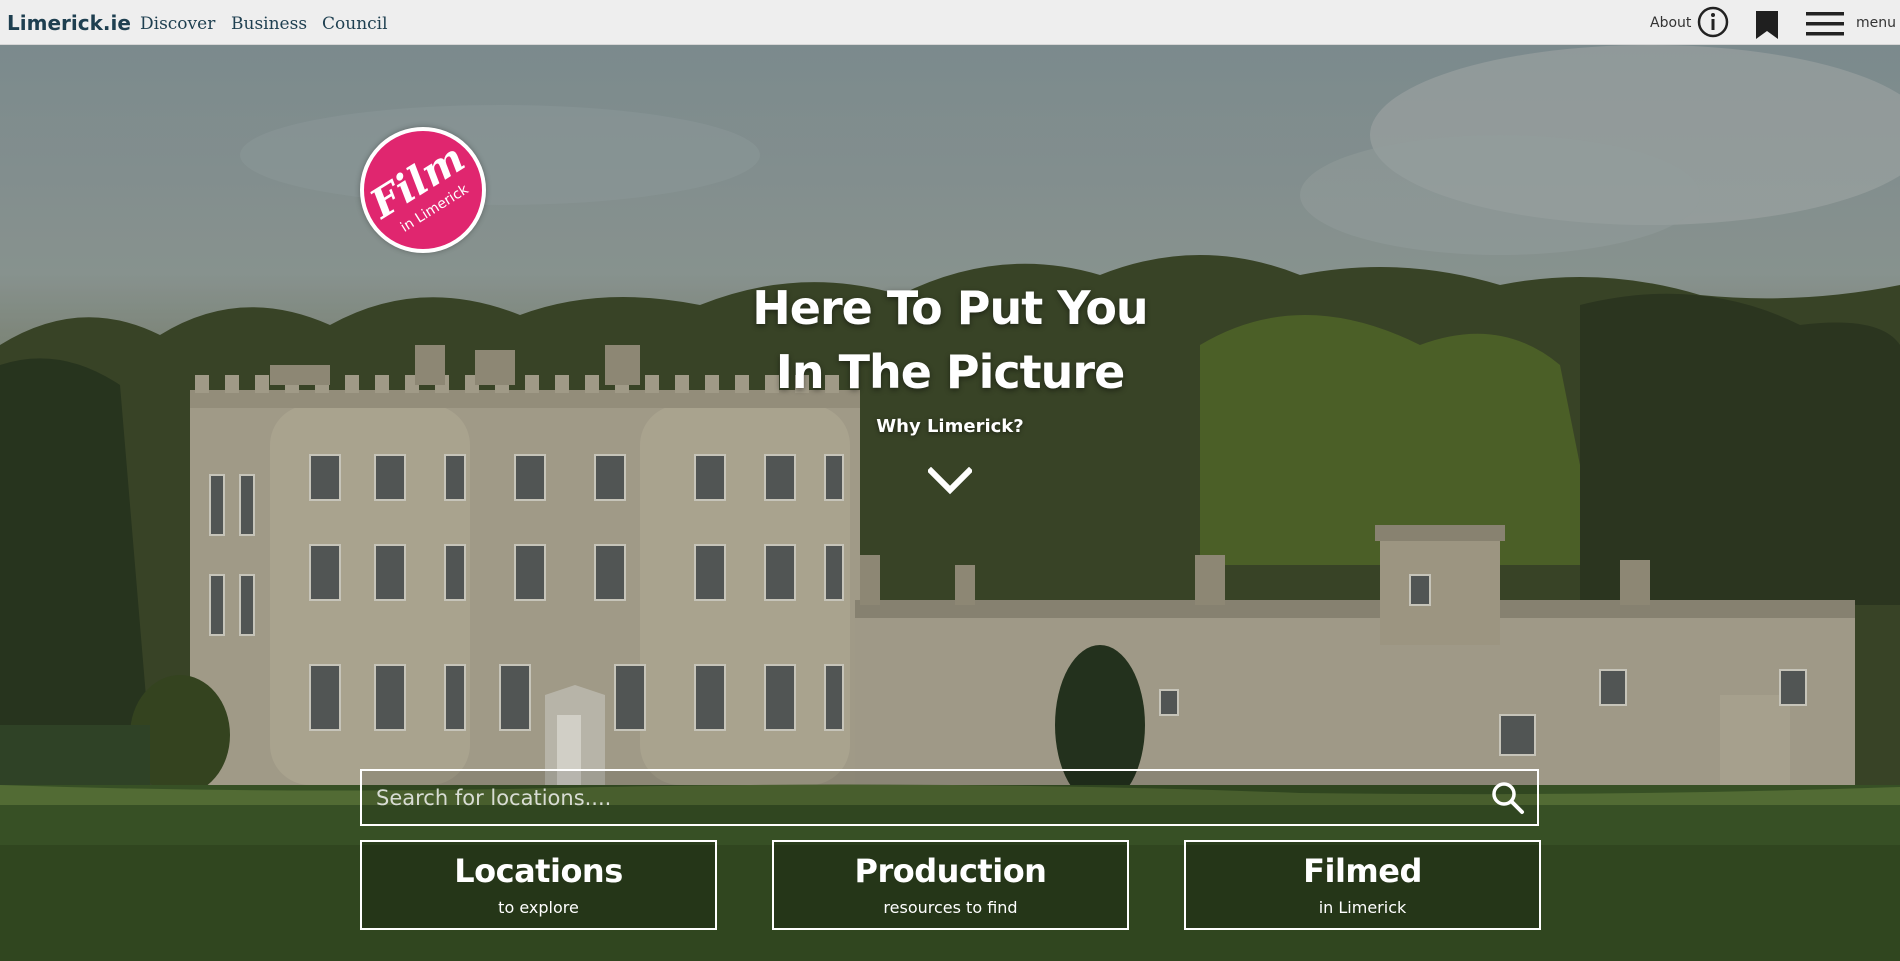 The image size is (1900, 961). I want to click on site-brand-link: Limerick.ie, so click(69, 23).